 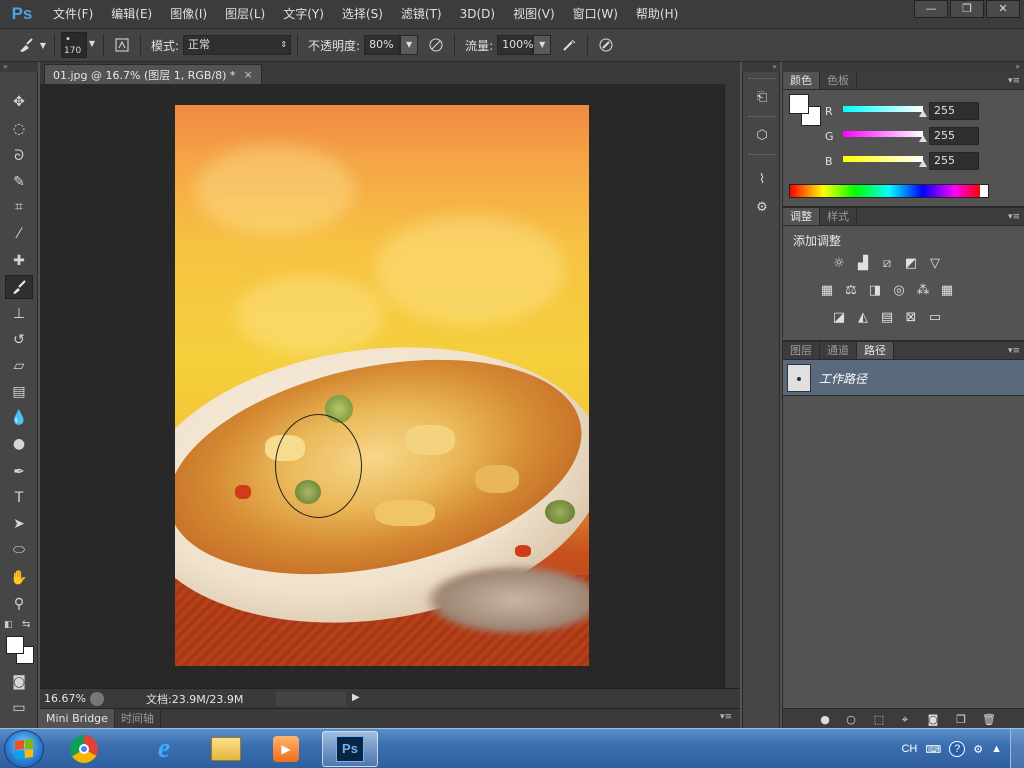 I want to click on marquee-tool-icon: ◌, so click(x=19, y=129).